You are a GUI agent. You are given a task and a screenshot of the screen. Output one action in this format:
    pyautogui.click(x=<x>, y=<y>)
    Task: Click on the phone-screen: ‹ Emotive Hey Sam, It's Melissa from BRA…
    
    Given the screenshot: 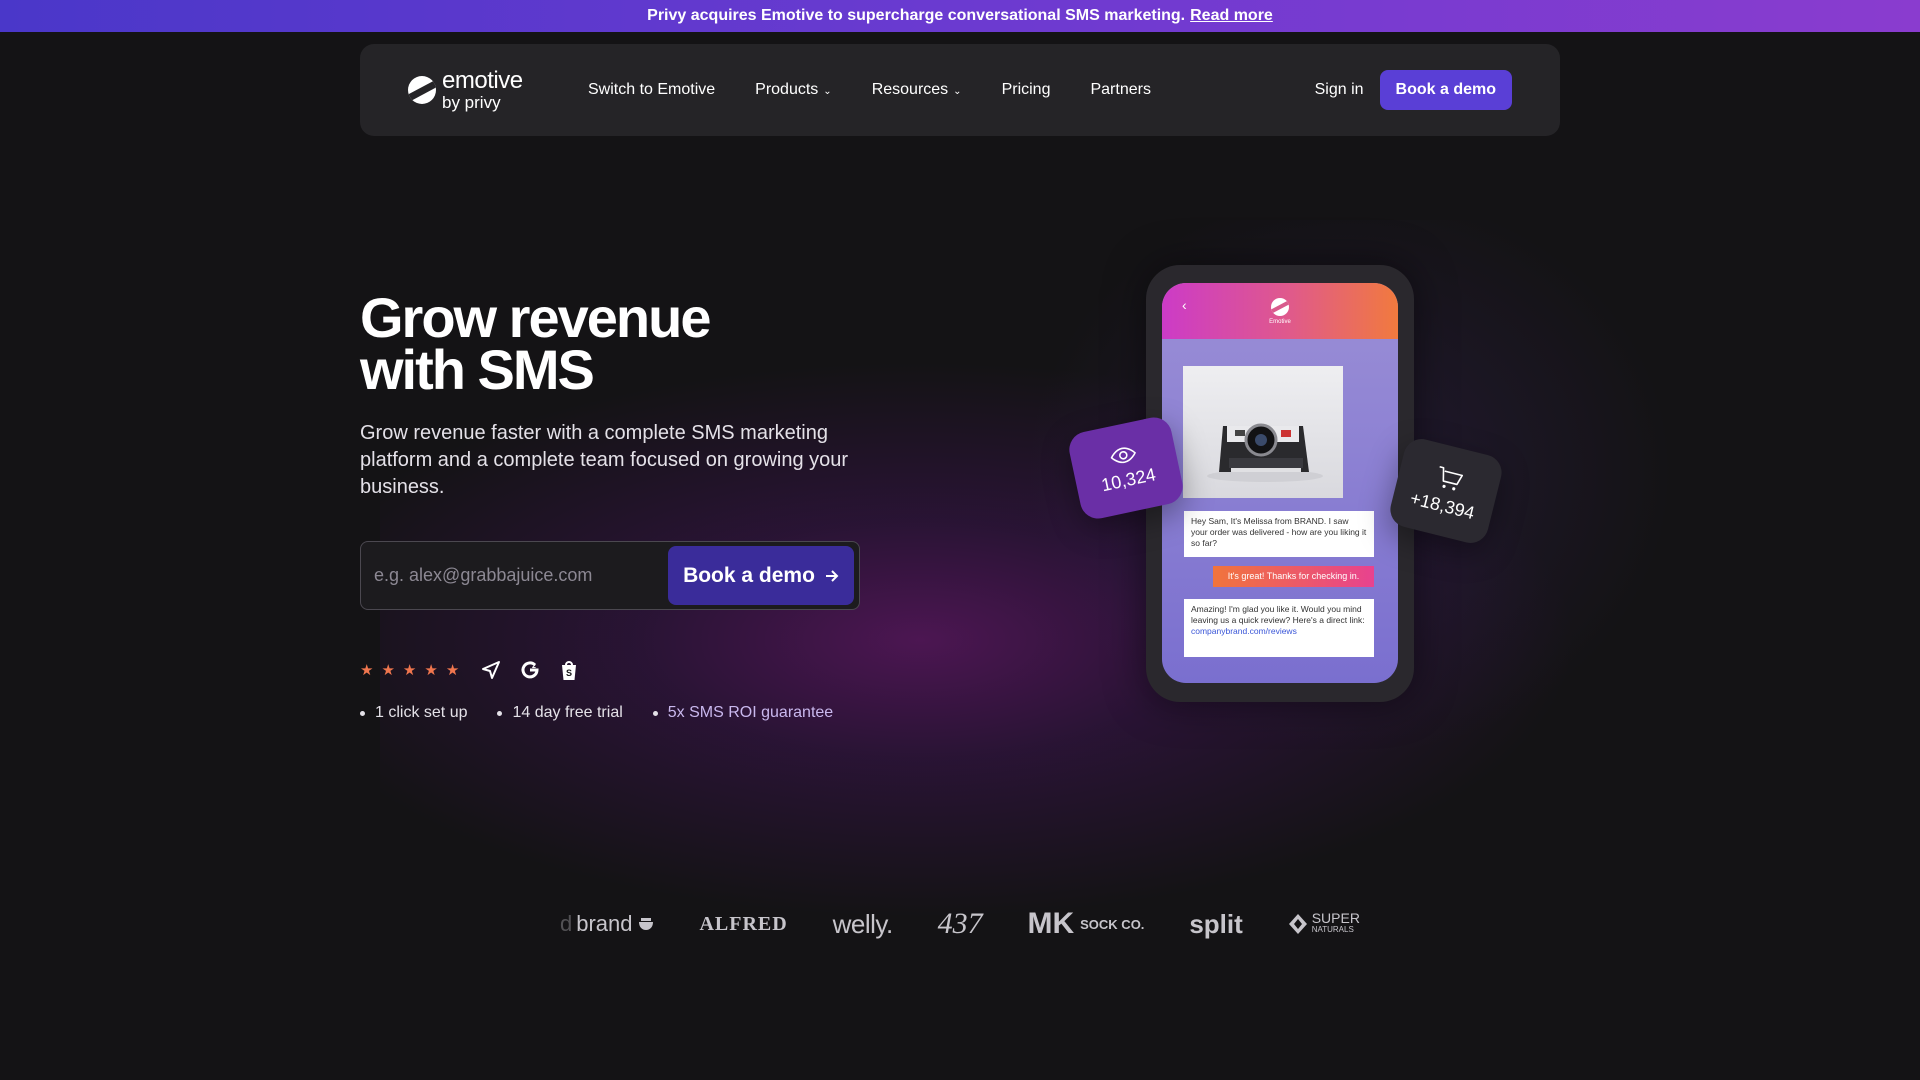 What is the action you would take?
    pyautogui.click(x=1280, y=483)
    